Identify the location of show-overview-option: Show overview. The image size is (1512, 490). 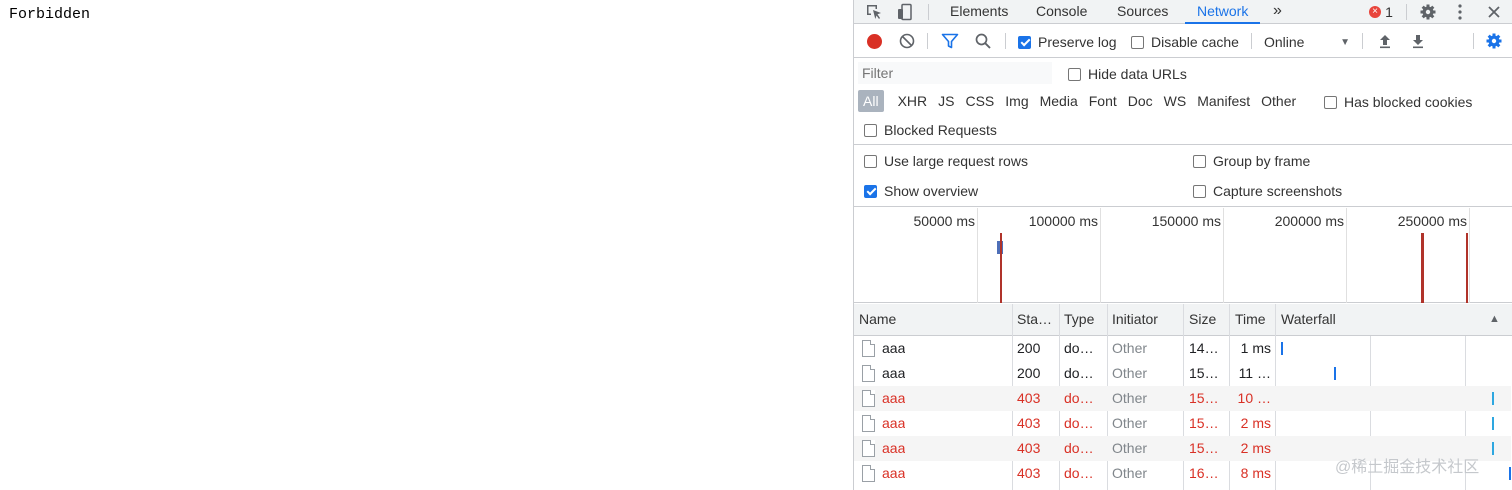
(921, 191).